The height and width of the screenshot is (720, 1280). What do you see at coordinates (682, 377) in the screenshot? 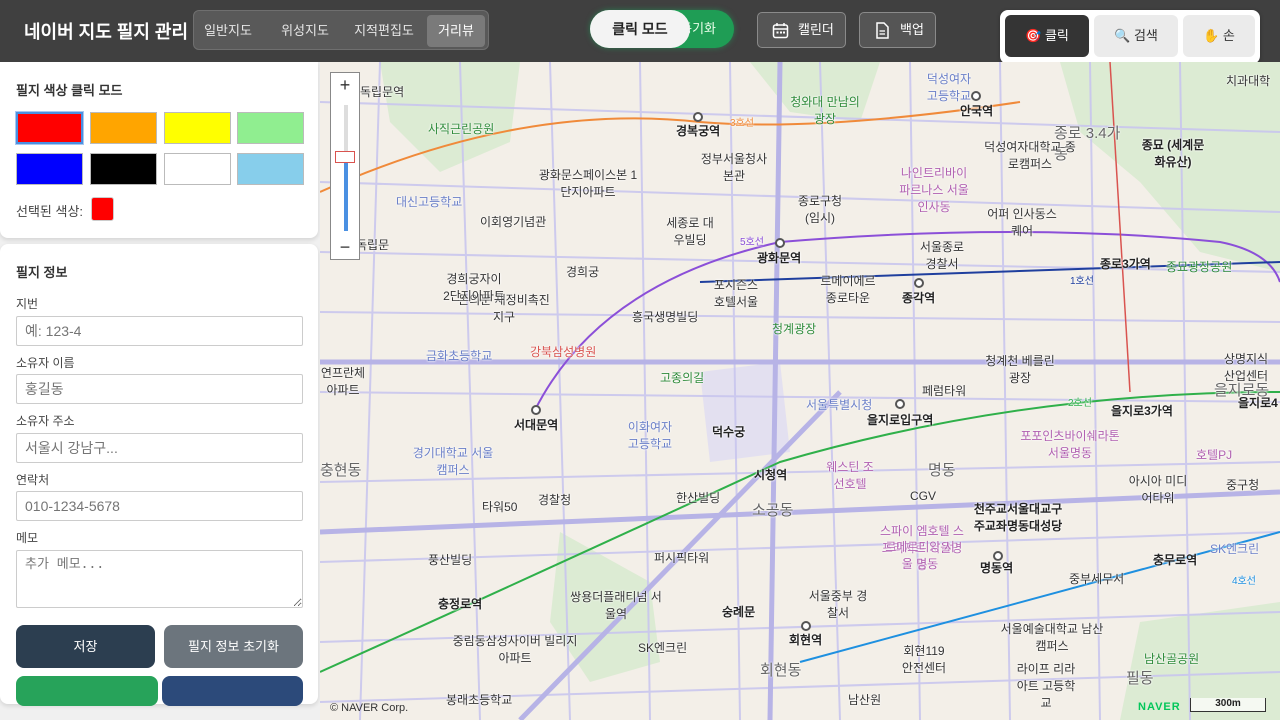
I see `map-label: 고종의길` at bounding box center [682, 377].